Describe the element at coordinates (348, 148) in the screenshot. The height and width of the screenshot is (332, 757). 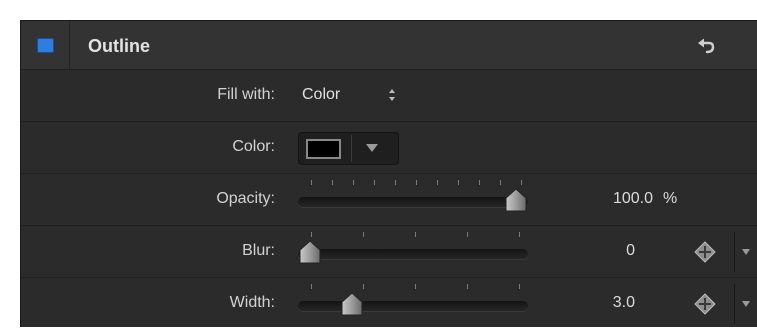
I see `color-well` at that location.